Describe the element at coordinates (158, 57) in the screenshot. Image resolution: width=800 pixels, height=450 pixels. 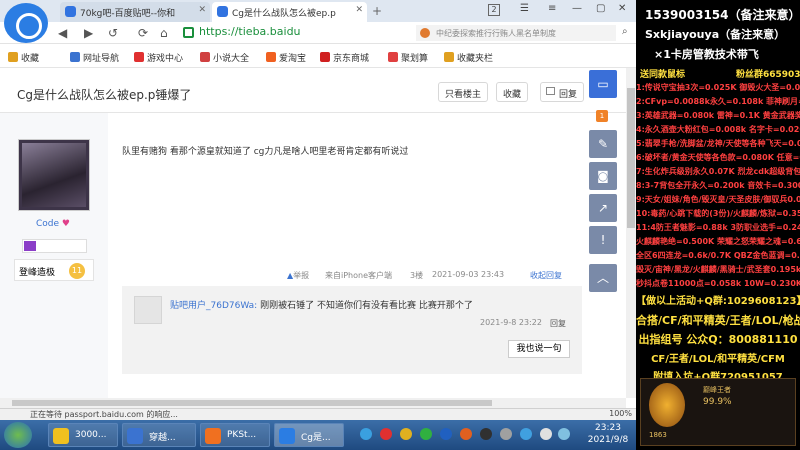
I see `bookmark-item: 游戏中心` at that location.